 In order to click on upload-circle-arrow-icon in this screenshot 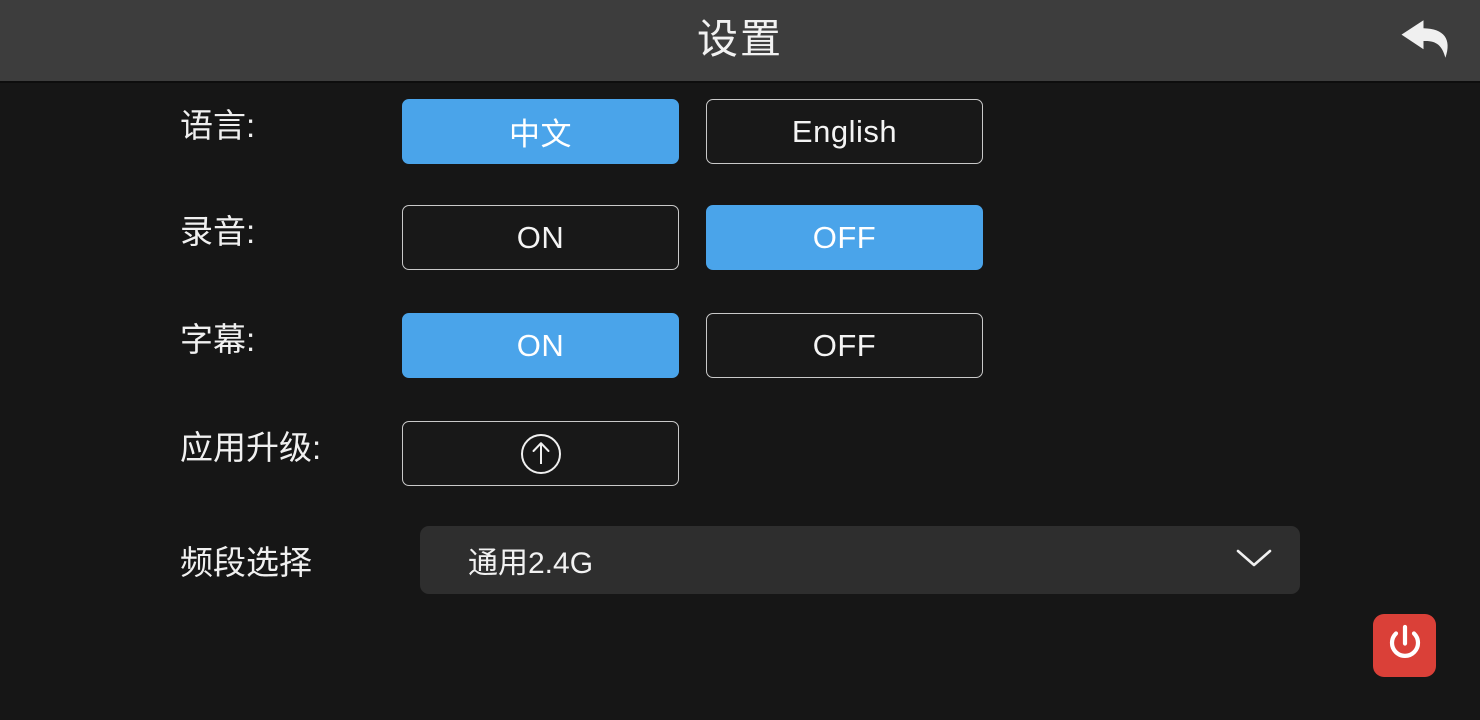, I will do `click(541, 454)`.